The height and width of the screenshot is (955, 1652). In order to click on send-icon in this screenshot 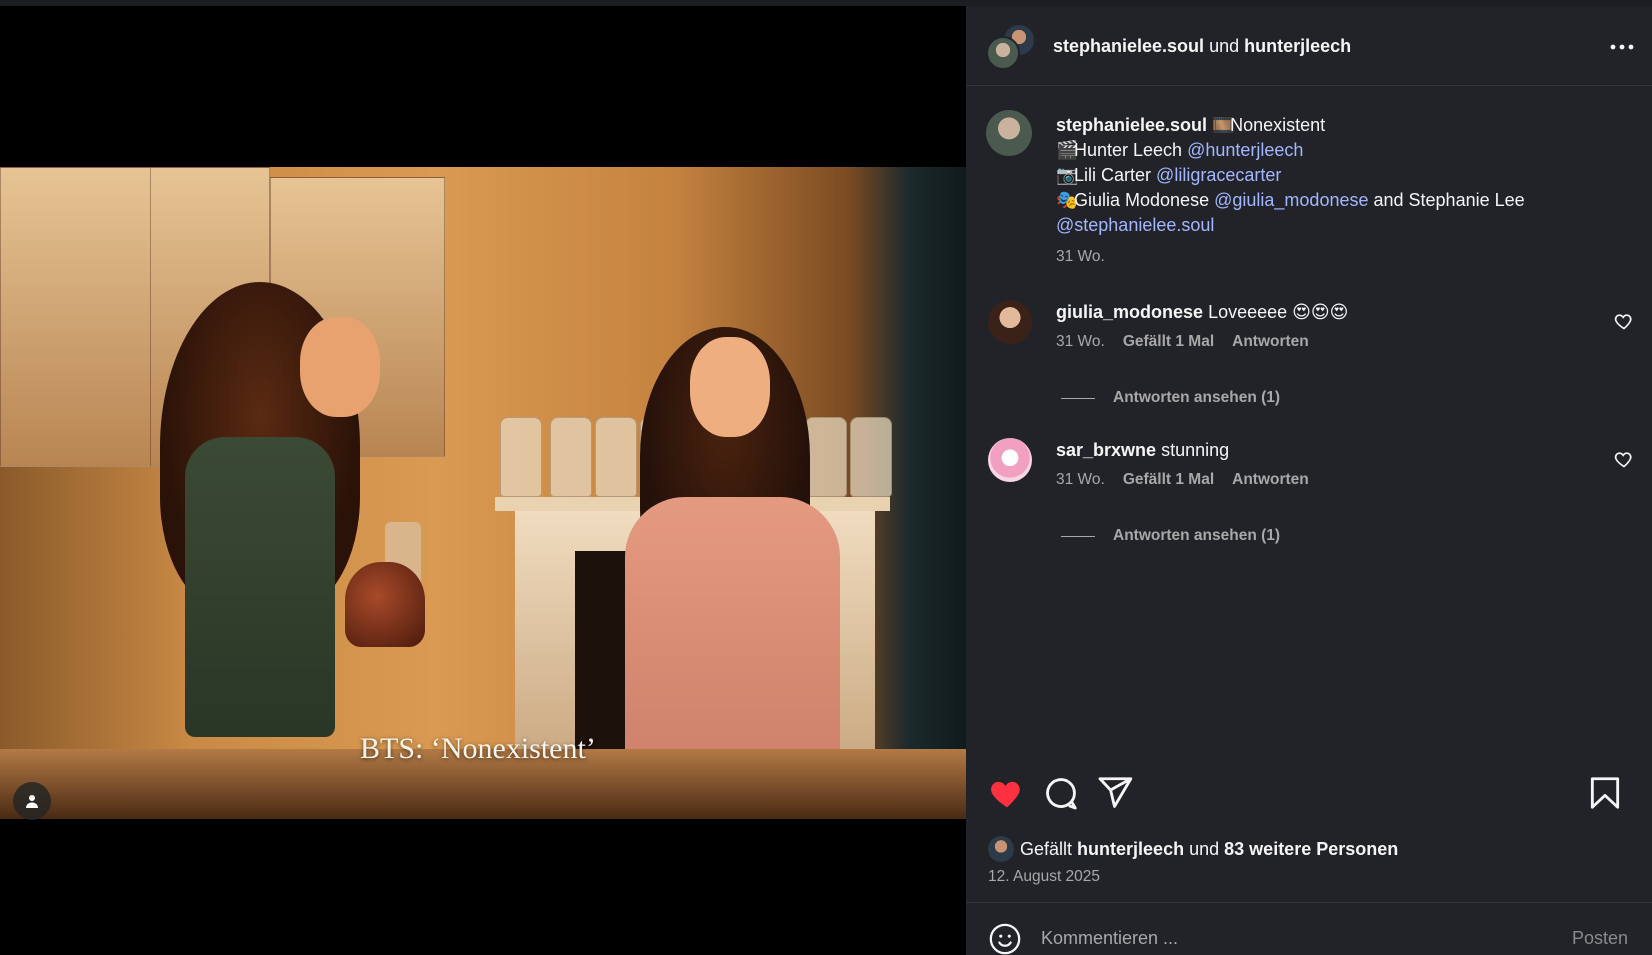, I will do `click(1115, 793)`.